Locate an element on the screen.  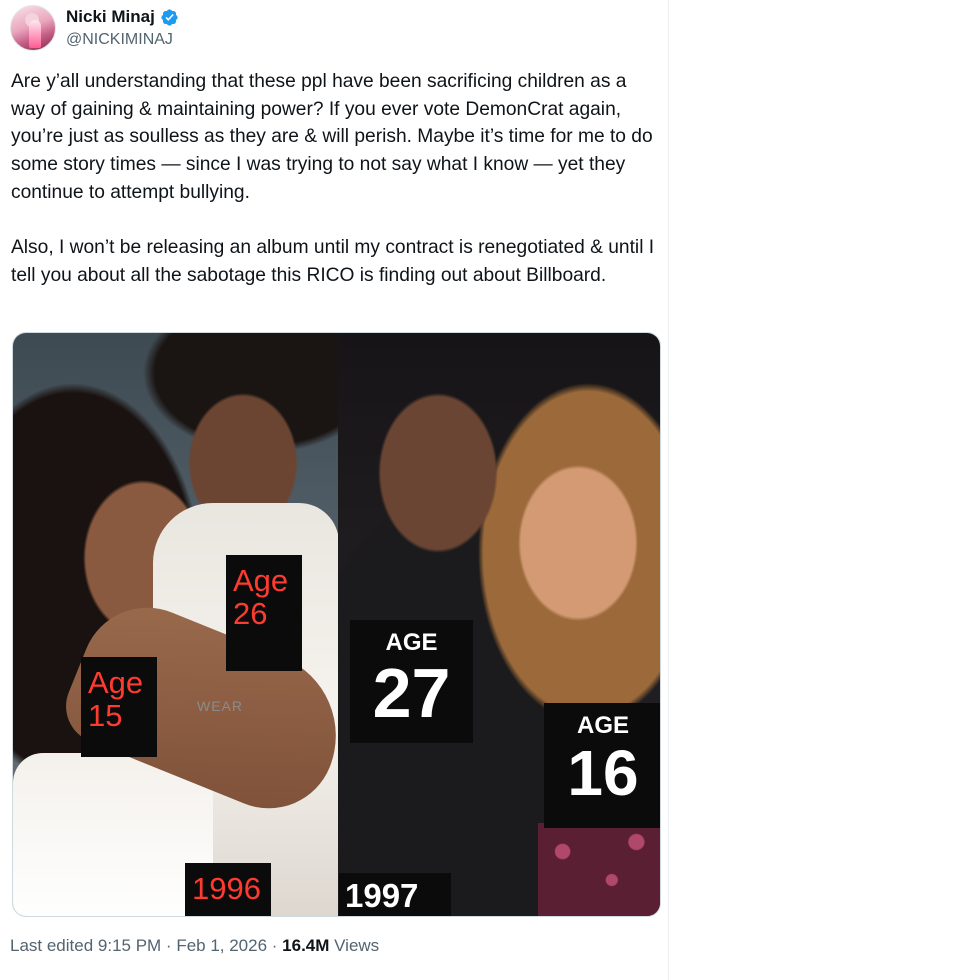
year-1997-label: 1997 is located at coordinates (395, 894).